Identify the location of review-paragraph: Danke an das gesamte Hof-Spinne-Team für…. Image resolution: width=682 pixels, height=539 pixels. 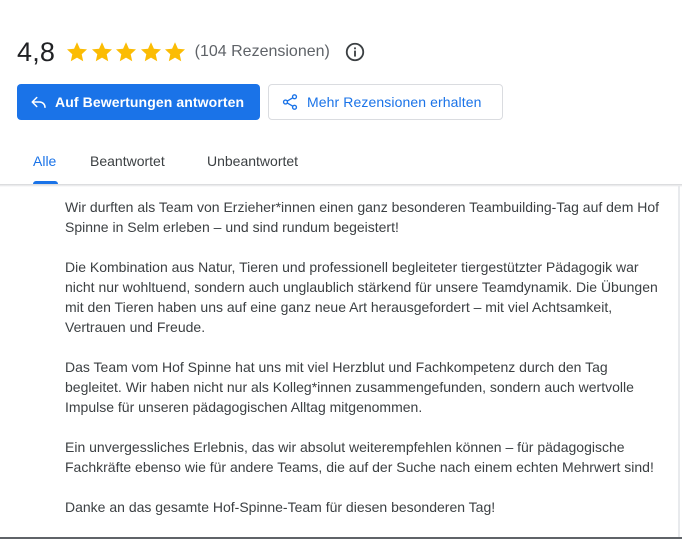
(280, 507).